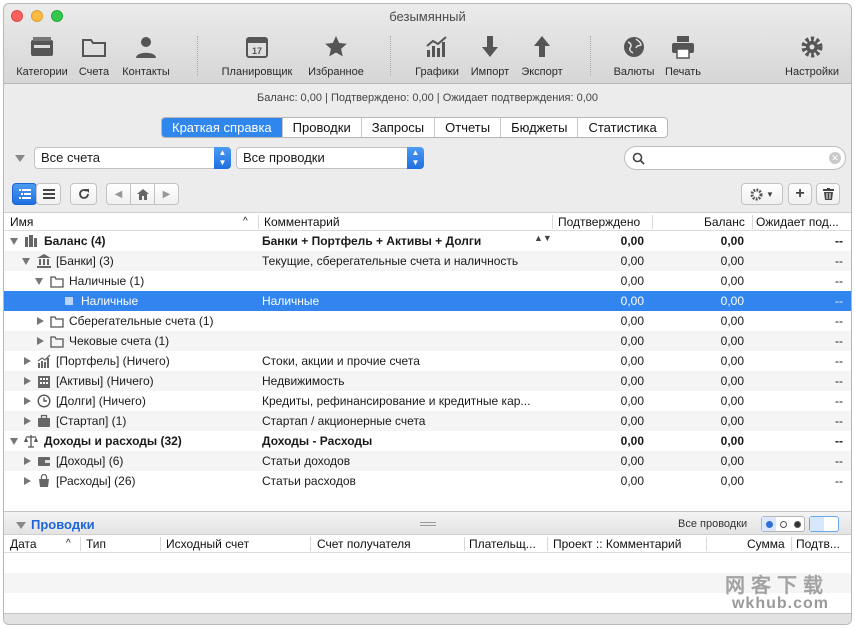 The width and height of the screenshot is (855, 628). What do you see at coordinates (812, 56) in the screenshot?
I see `settings-button: Настройки` at bounding box center [812, 56].